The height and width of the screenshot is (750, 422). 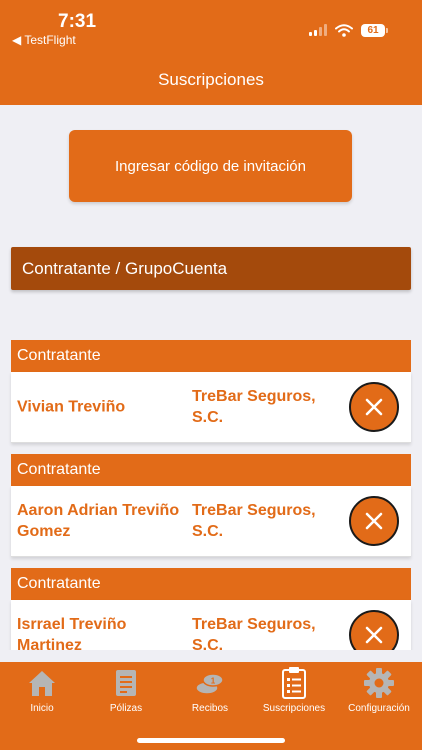 I want to click on policies-icon, so click(x=126, y=683).